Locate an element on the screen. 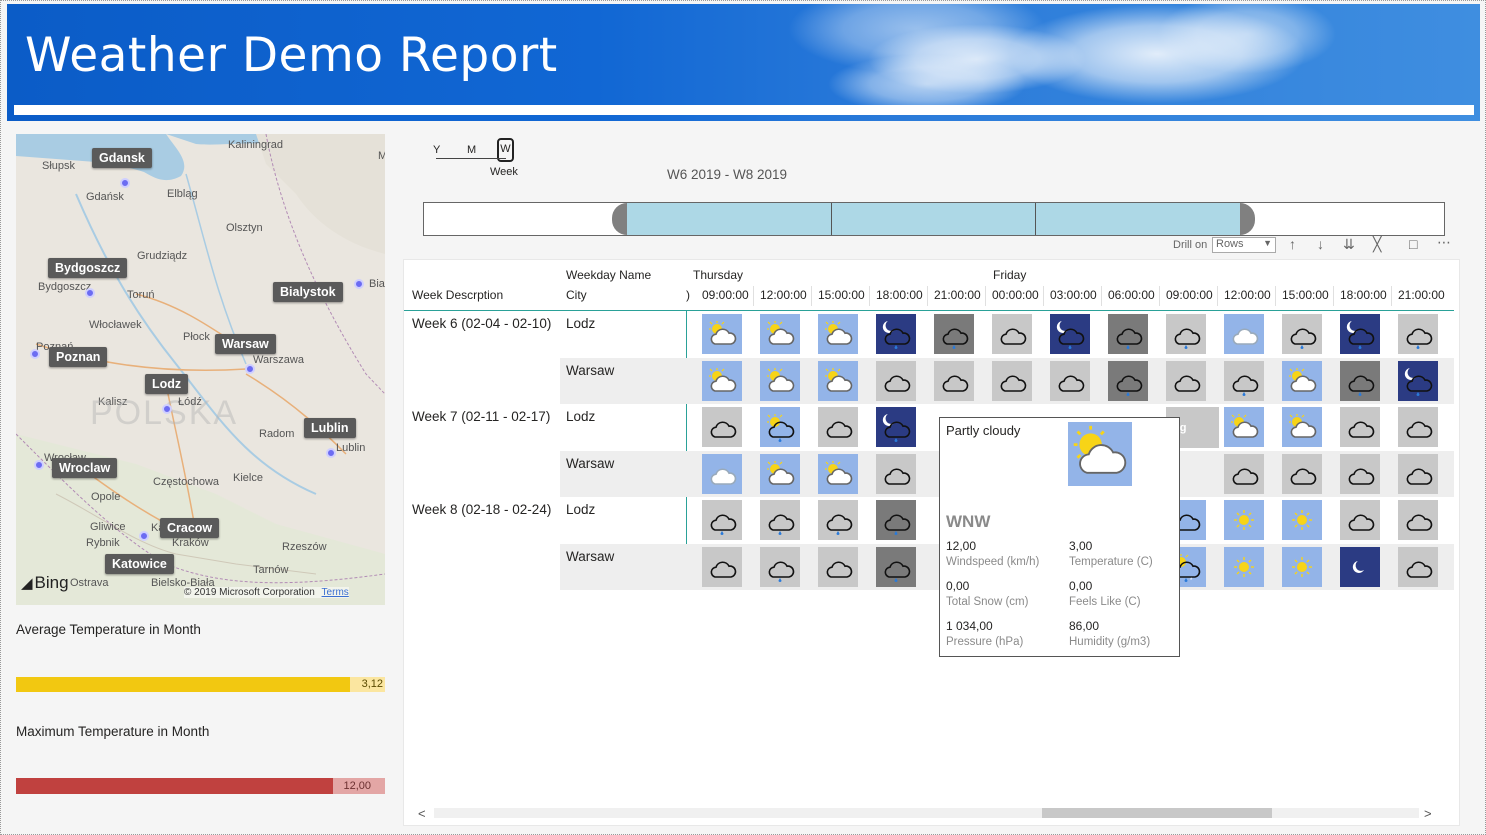  selected-range is located at coordinates (933, 219).